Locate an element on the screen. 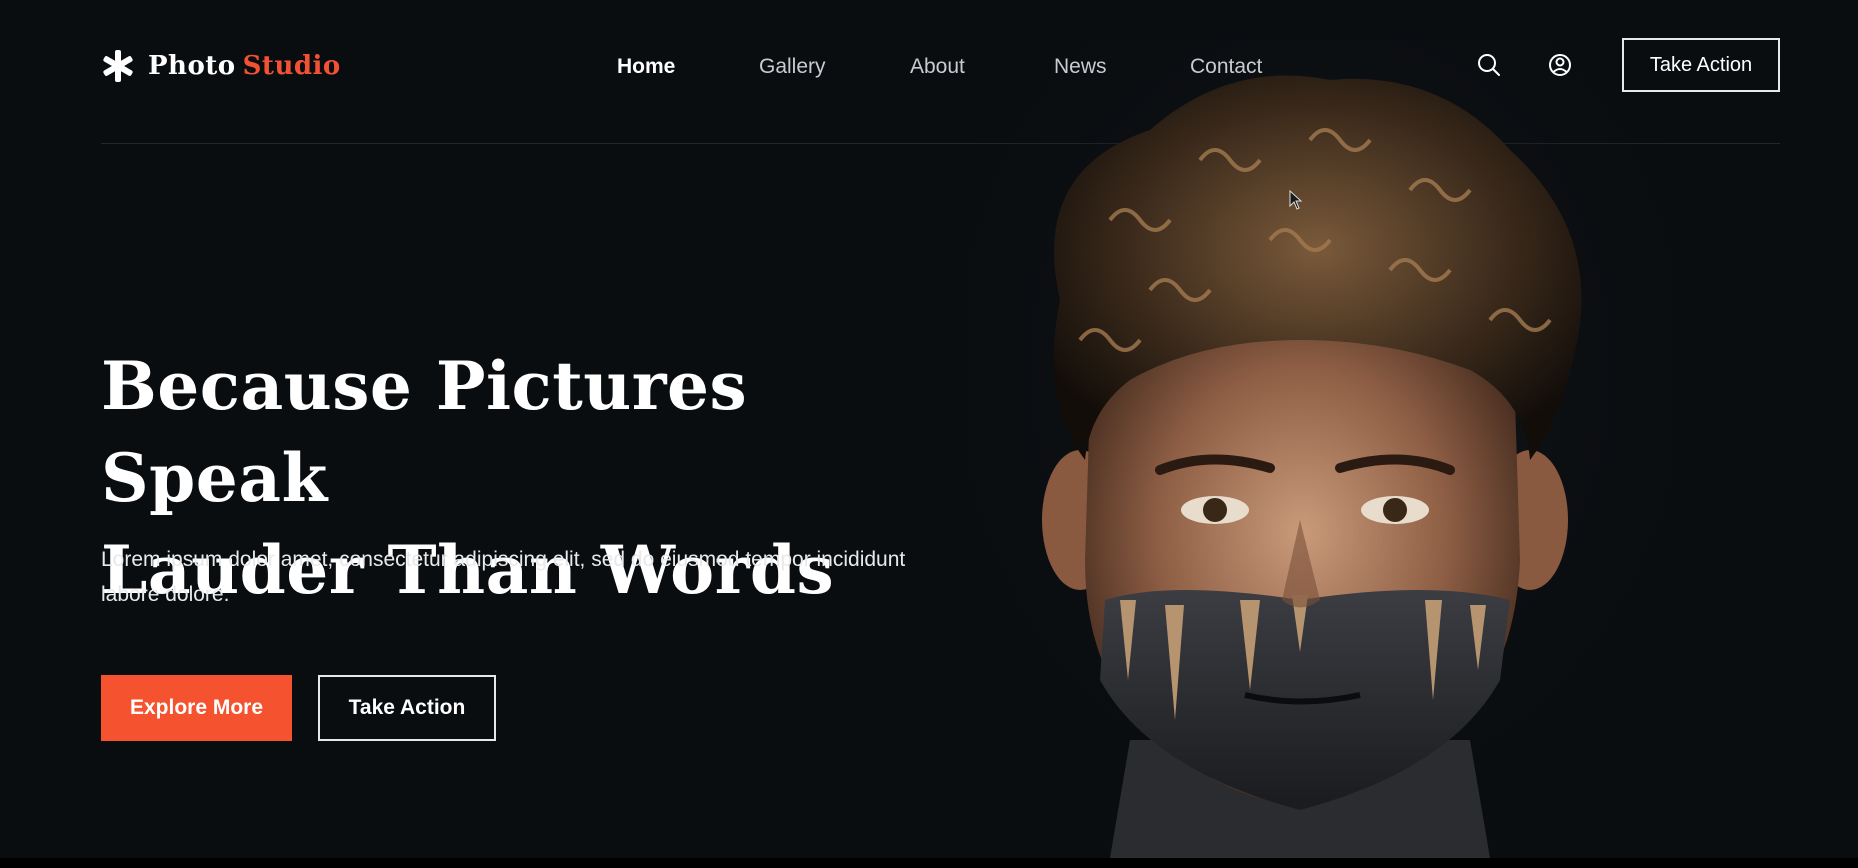  main-nav: Home Gallery About News Contact is located at coordinates (929, 67).